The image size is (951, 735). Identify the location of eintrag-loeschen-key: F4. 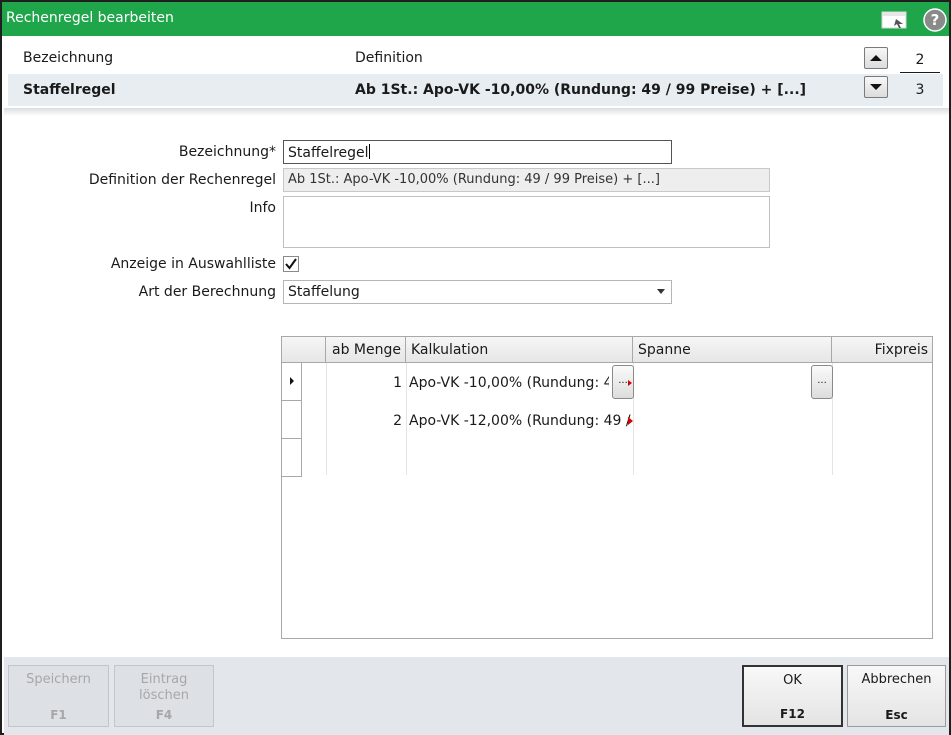
(164, 715).